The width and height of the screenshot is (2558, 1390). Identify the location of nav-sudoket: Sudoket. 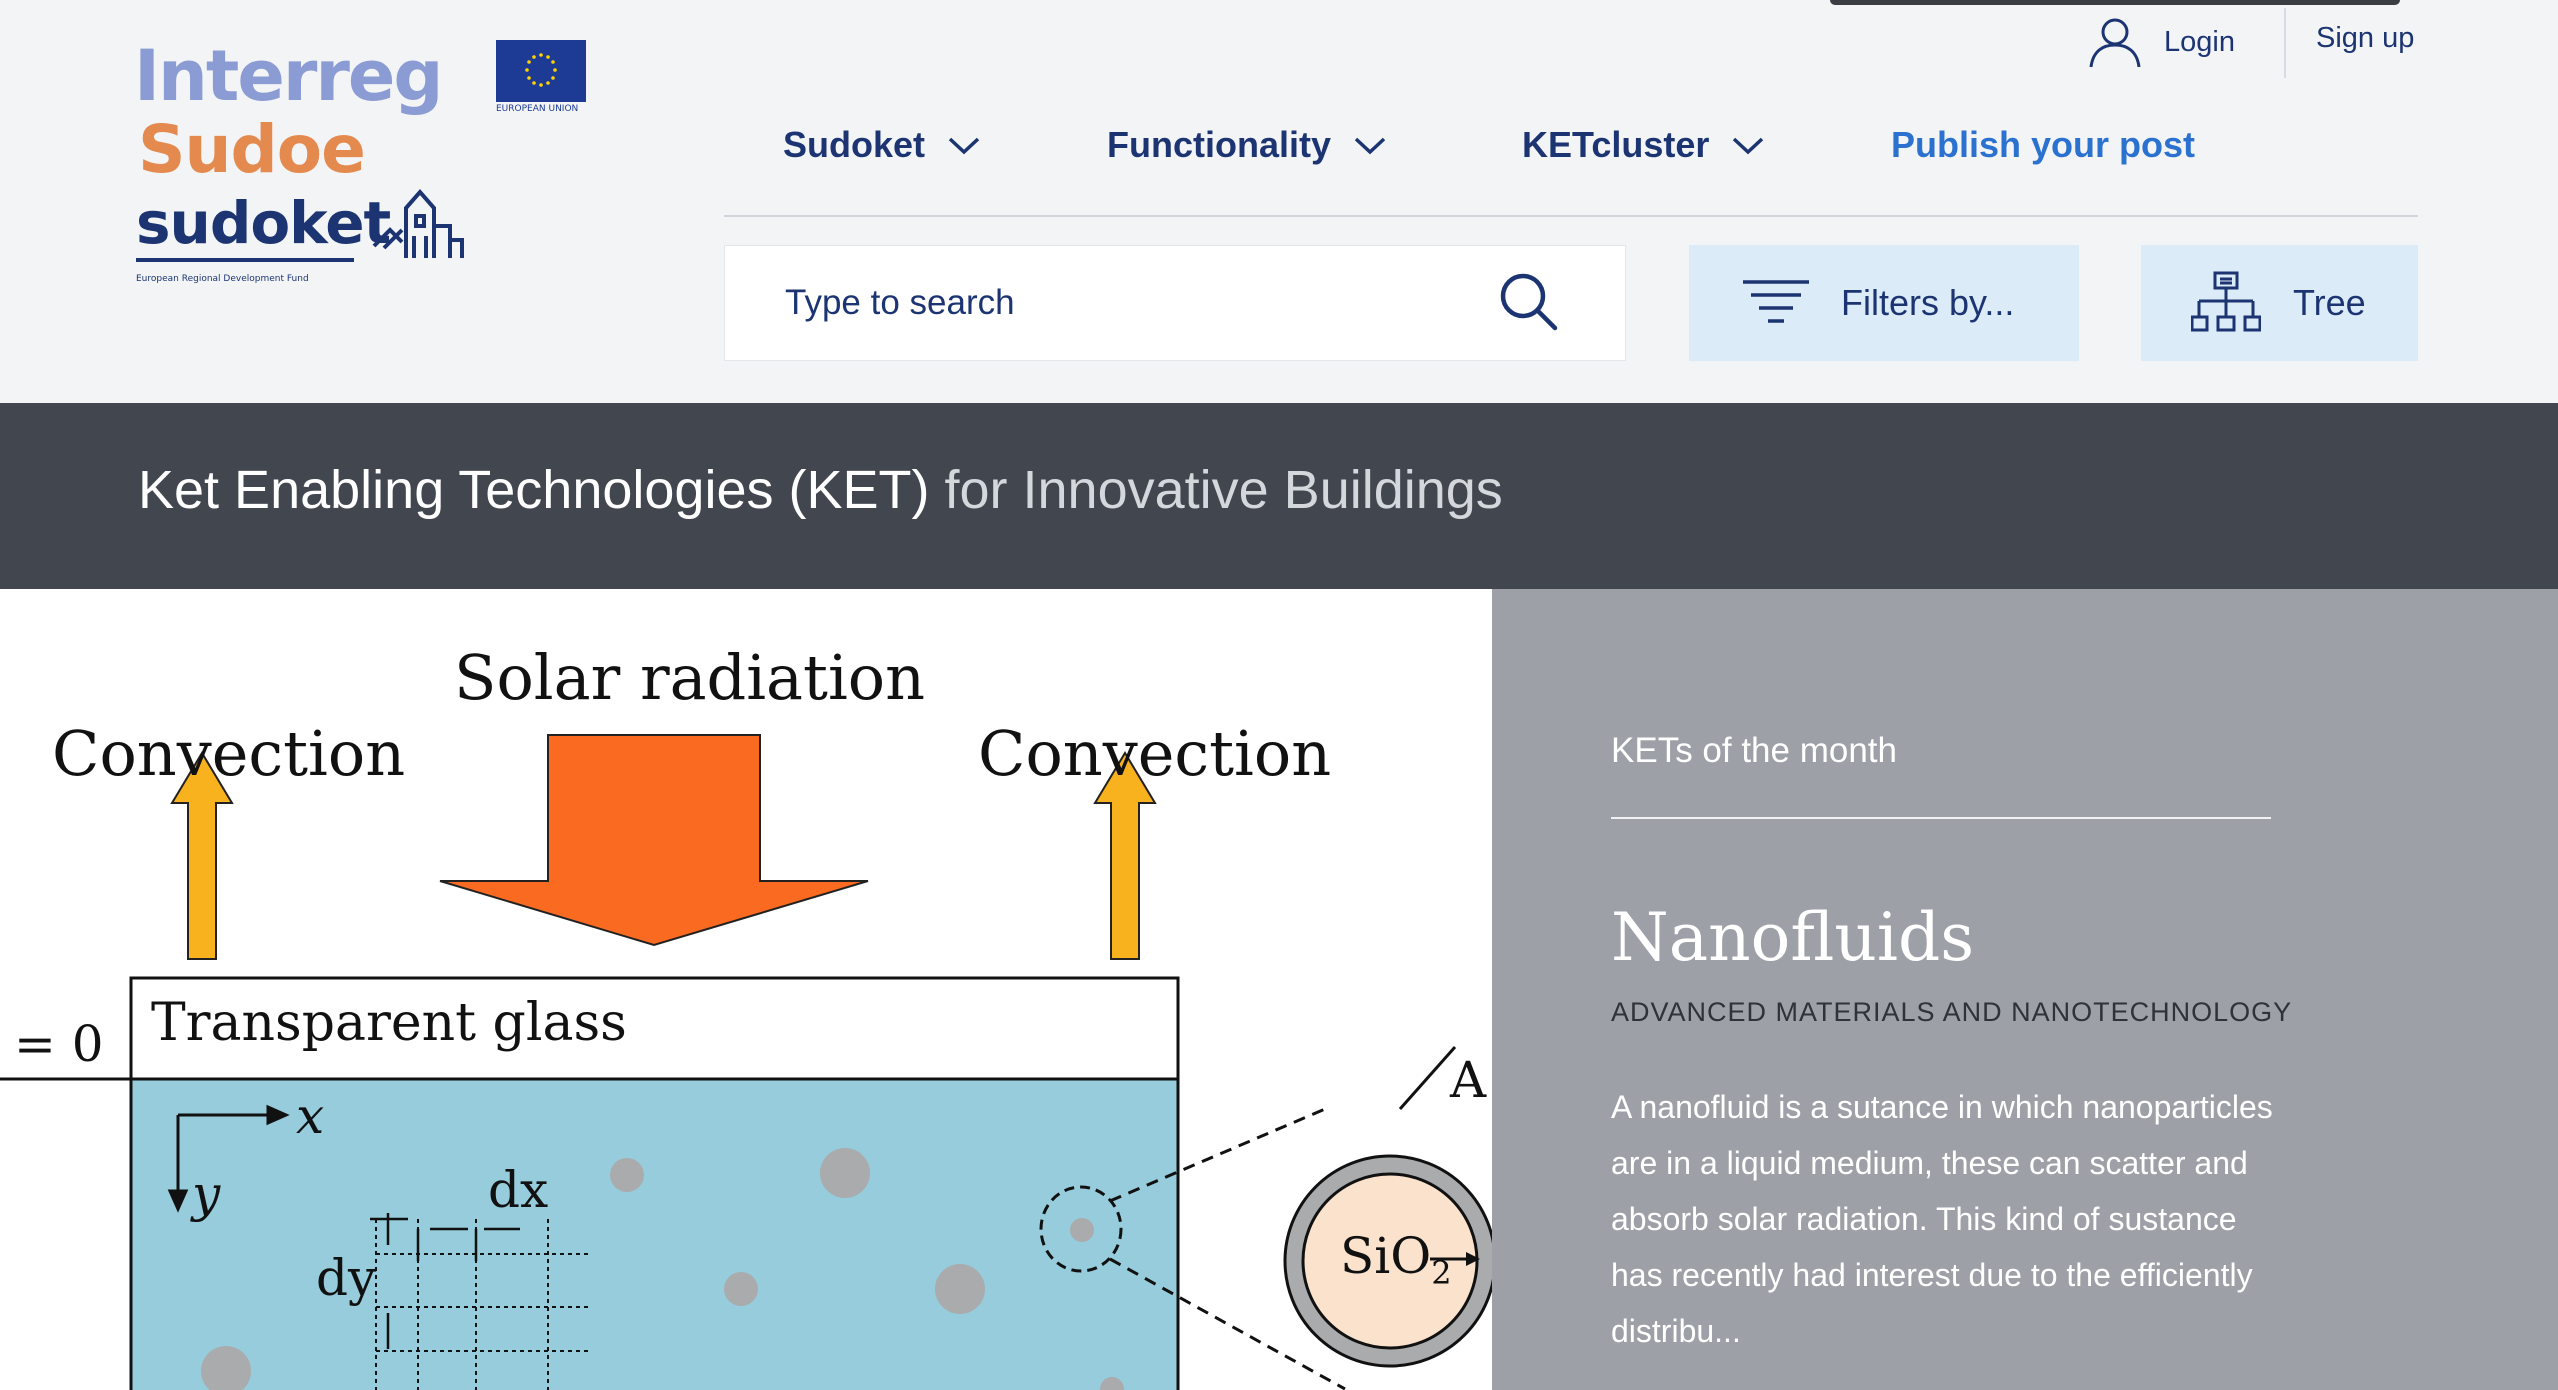
(882, 145).